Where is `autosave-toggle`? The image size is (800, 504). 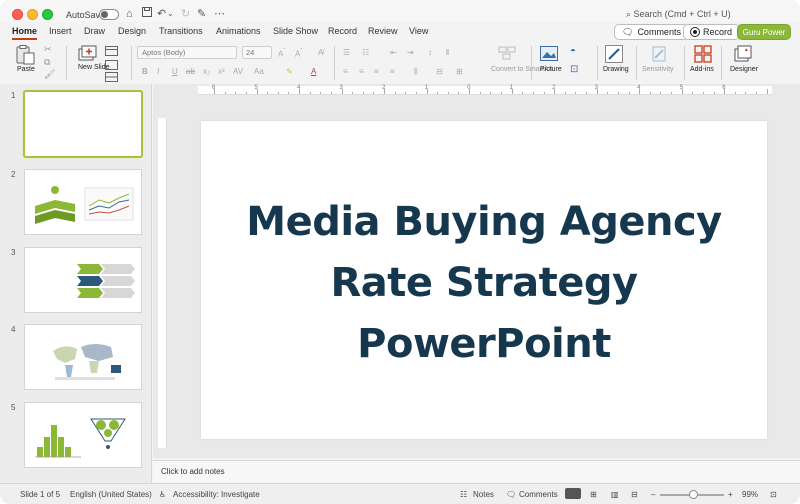 autosave-toggle is located at coordinates (109, 14).